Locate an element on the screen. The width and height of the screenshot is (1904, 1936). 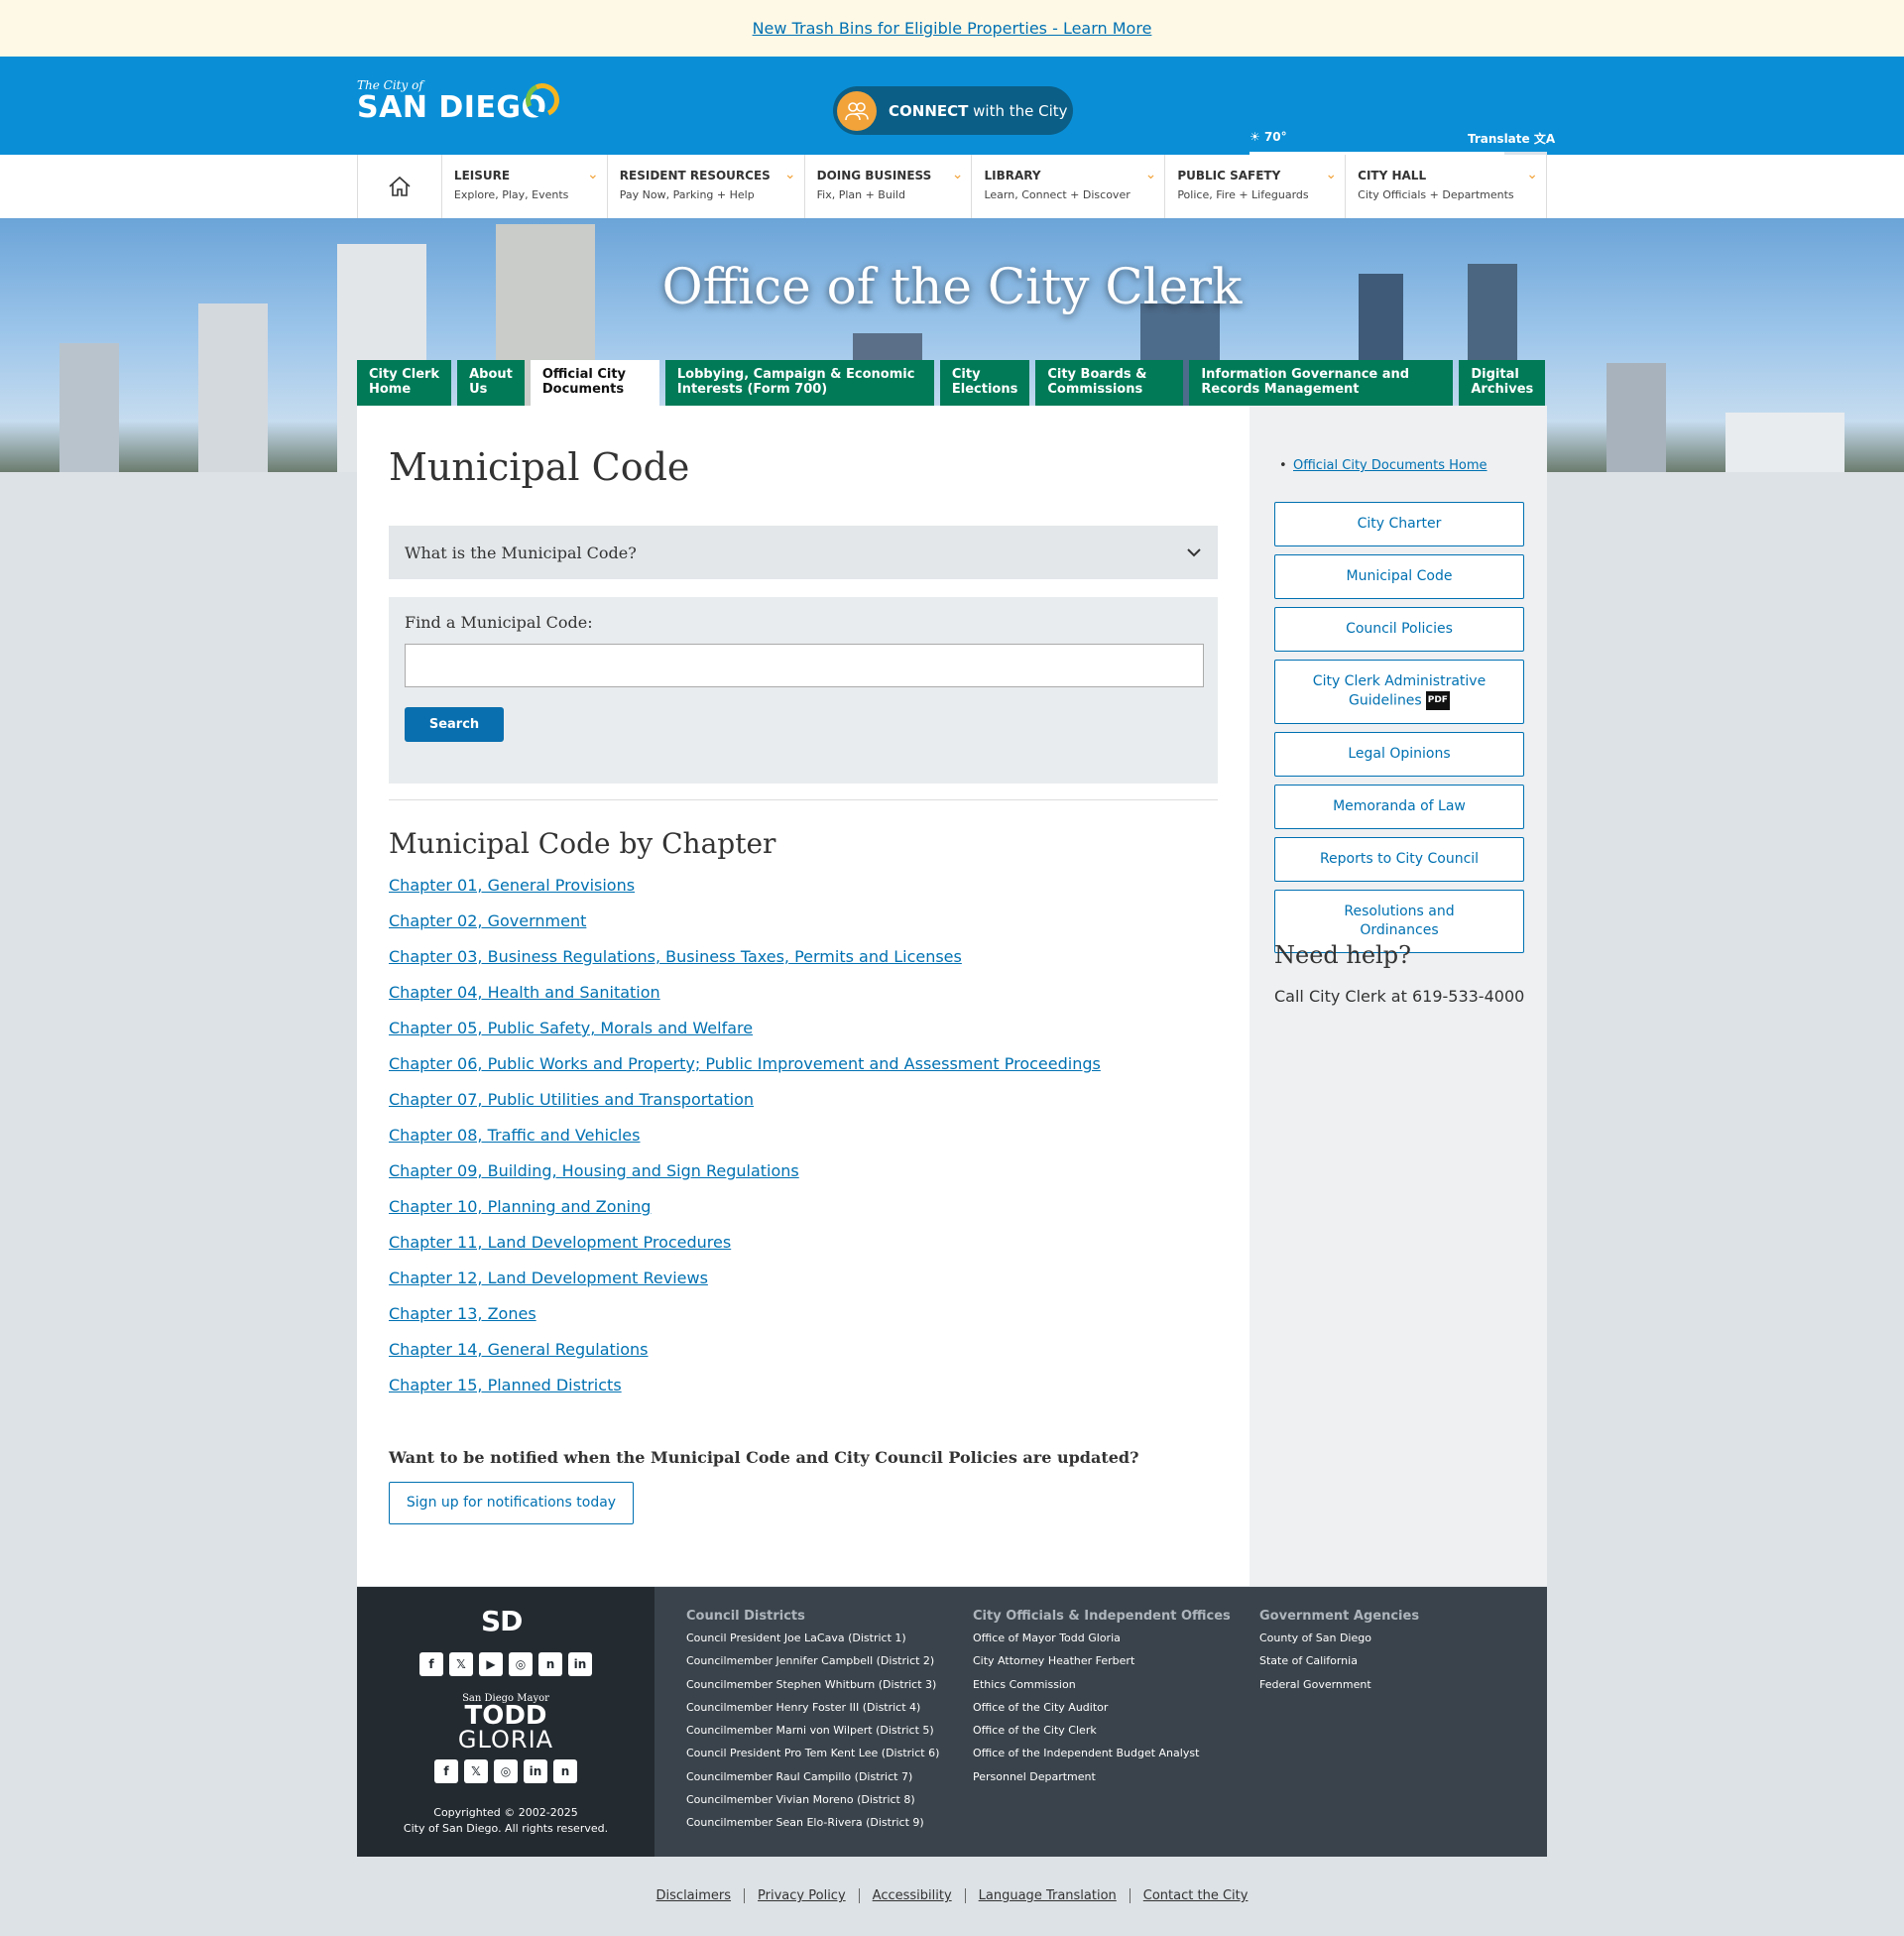
pdf-icon: PDF is located at coordinates (1437, 700).